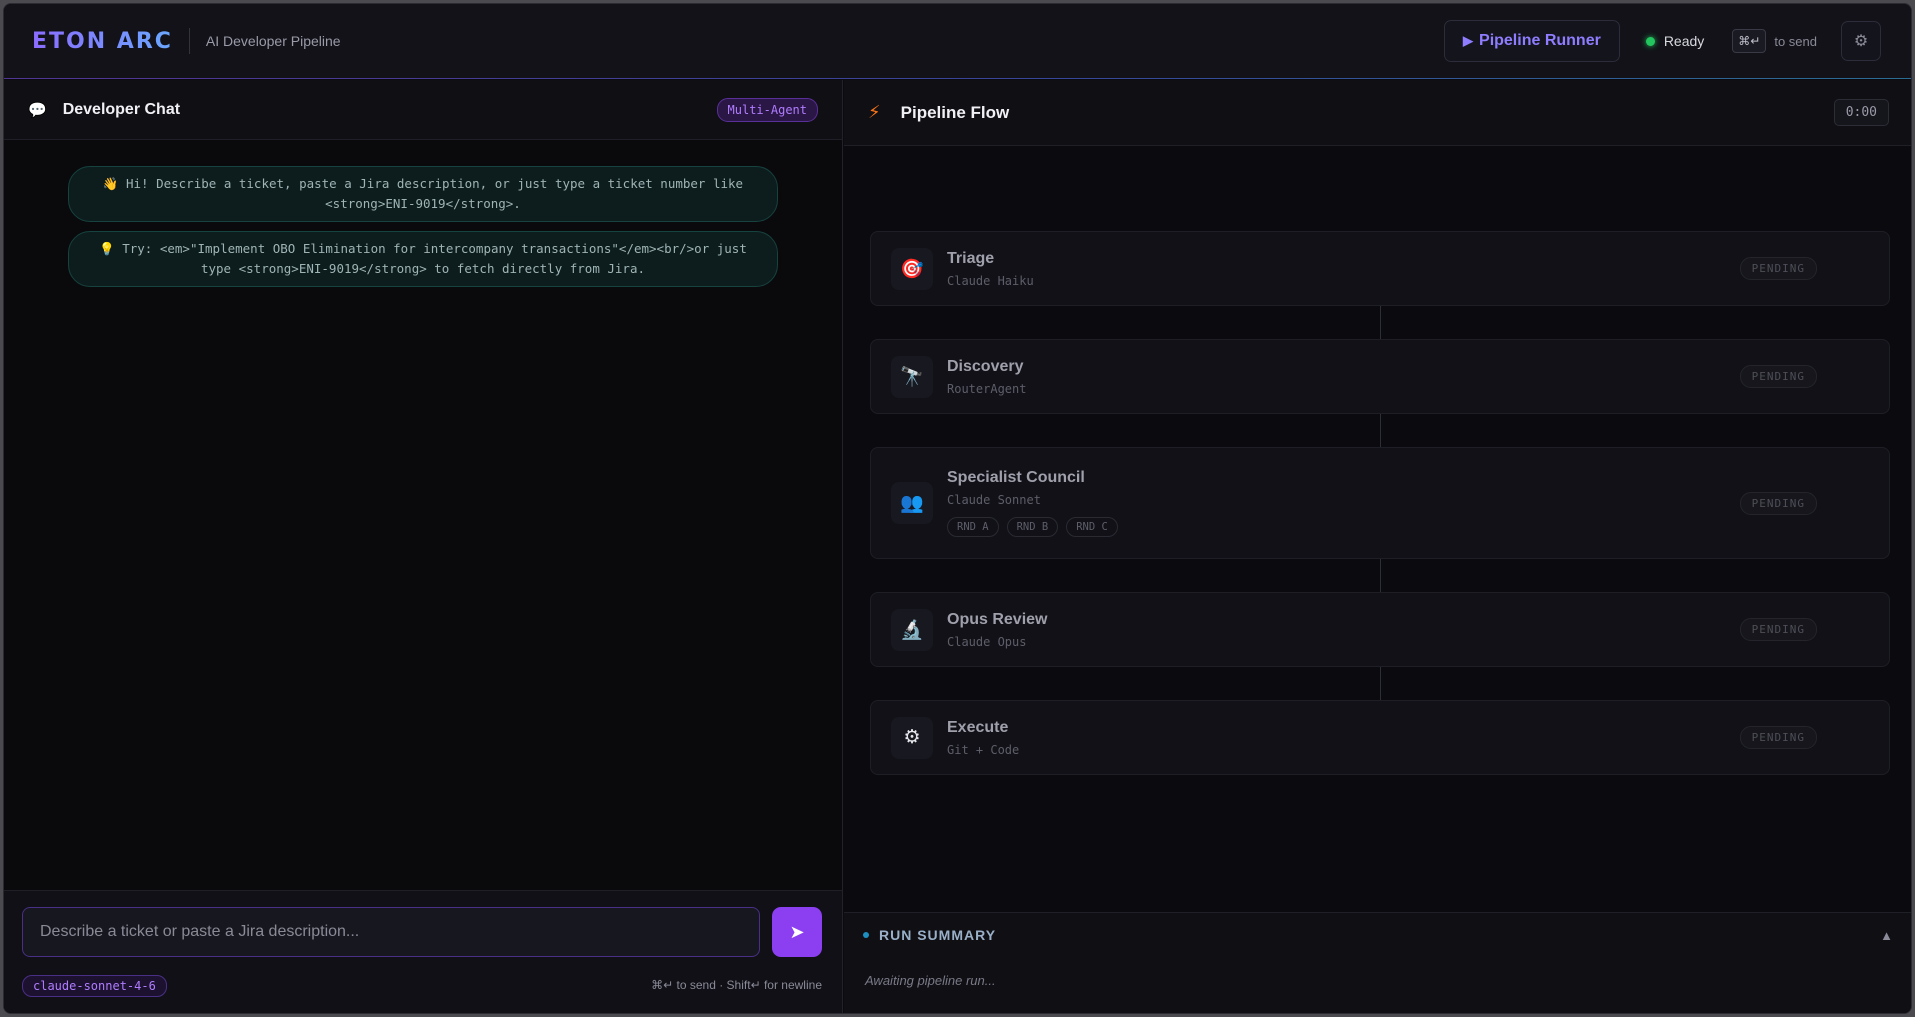 This screenshot has width=1915, height=1017. I want to click on stage-model: RouterAgent, so click(987, 388).